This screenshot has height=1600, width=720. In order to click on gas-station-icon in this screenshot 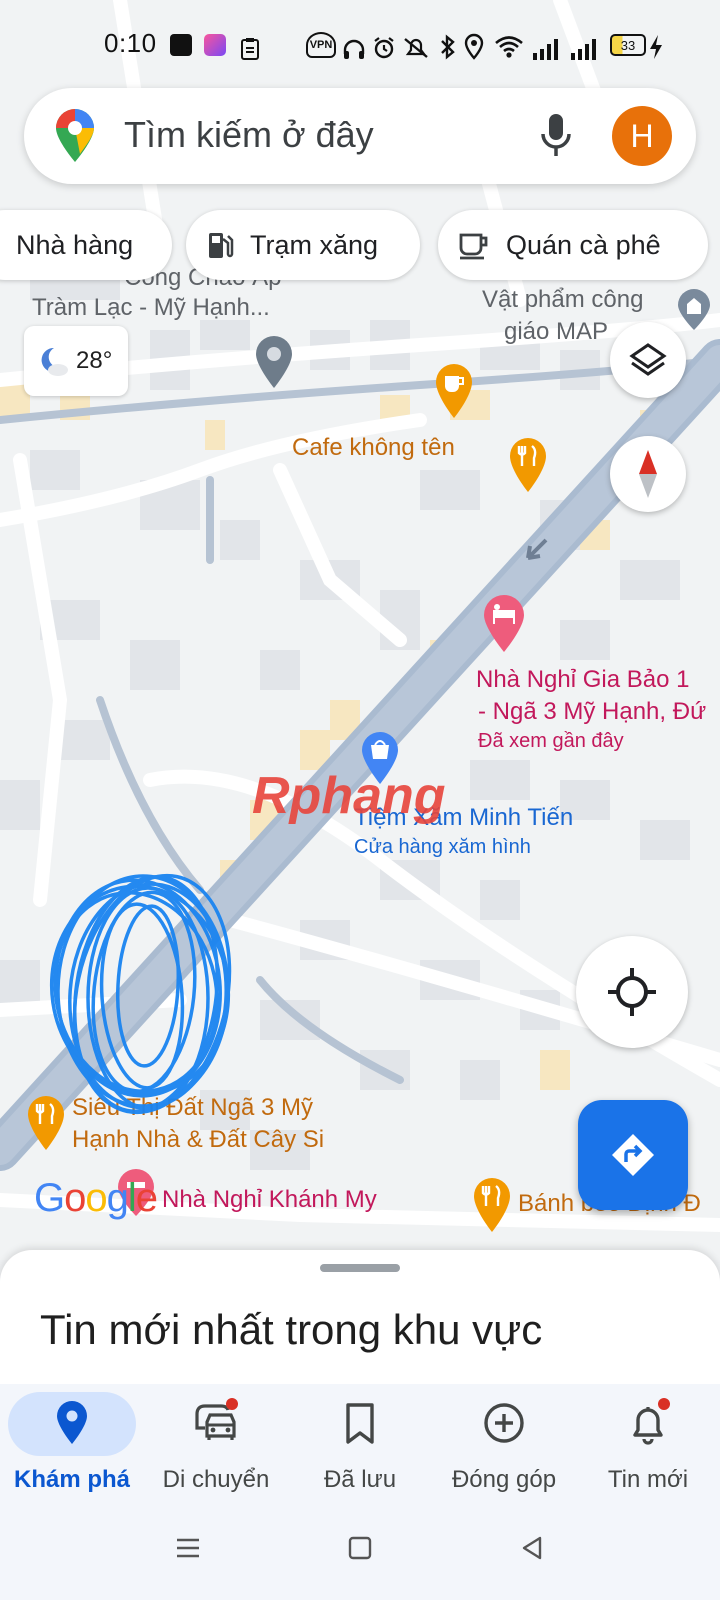, I will do `click(221, 245)`.